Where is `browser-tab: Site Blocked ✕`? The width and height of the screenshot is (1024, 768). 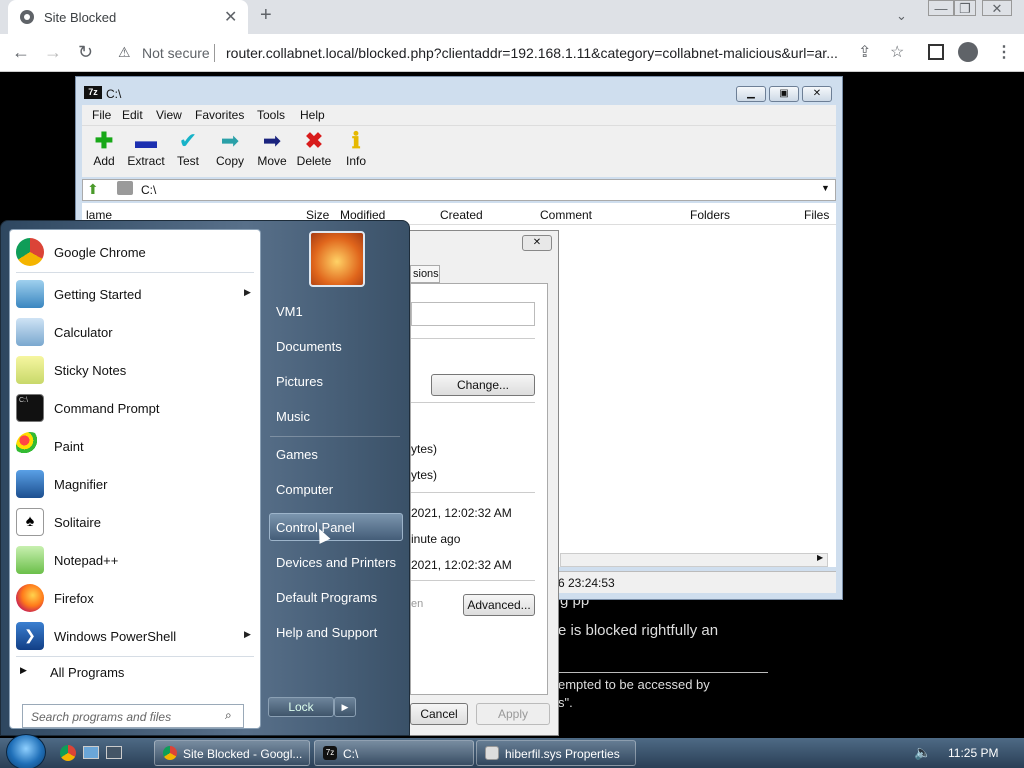 browser-tab: Site Blocked ✕ is located at coordinates (128, 17).